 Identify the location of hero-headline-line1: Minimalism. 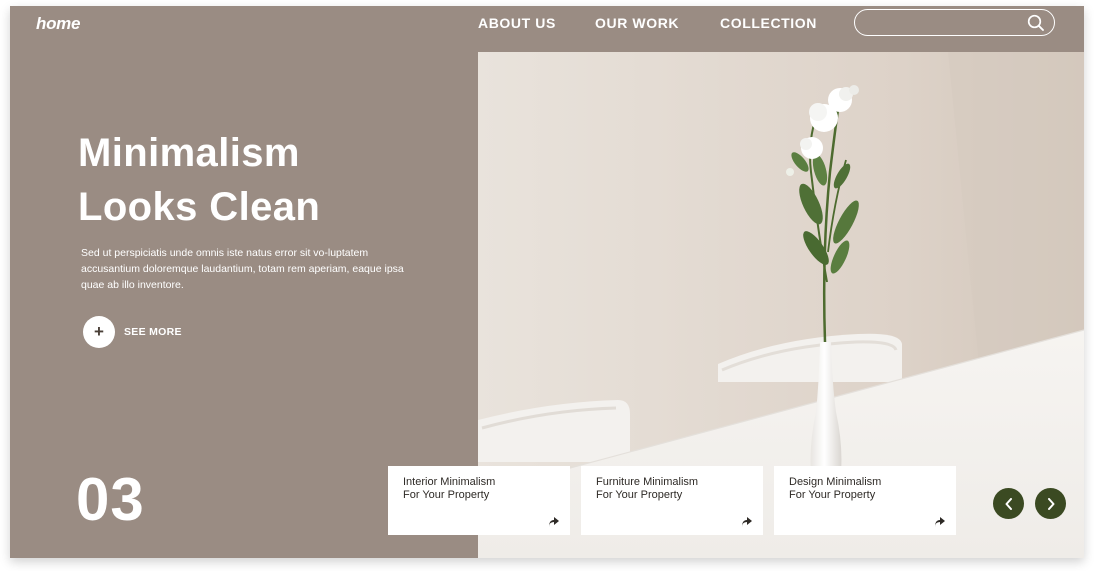
(189, 153).